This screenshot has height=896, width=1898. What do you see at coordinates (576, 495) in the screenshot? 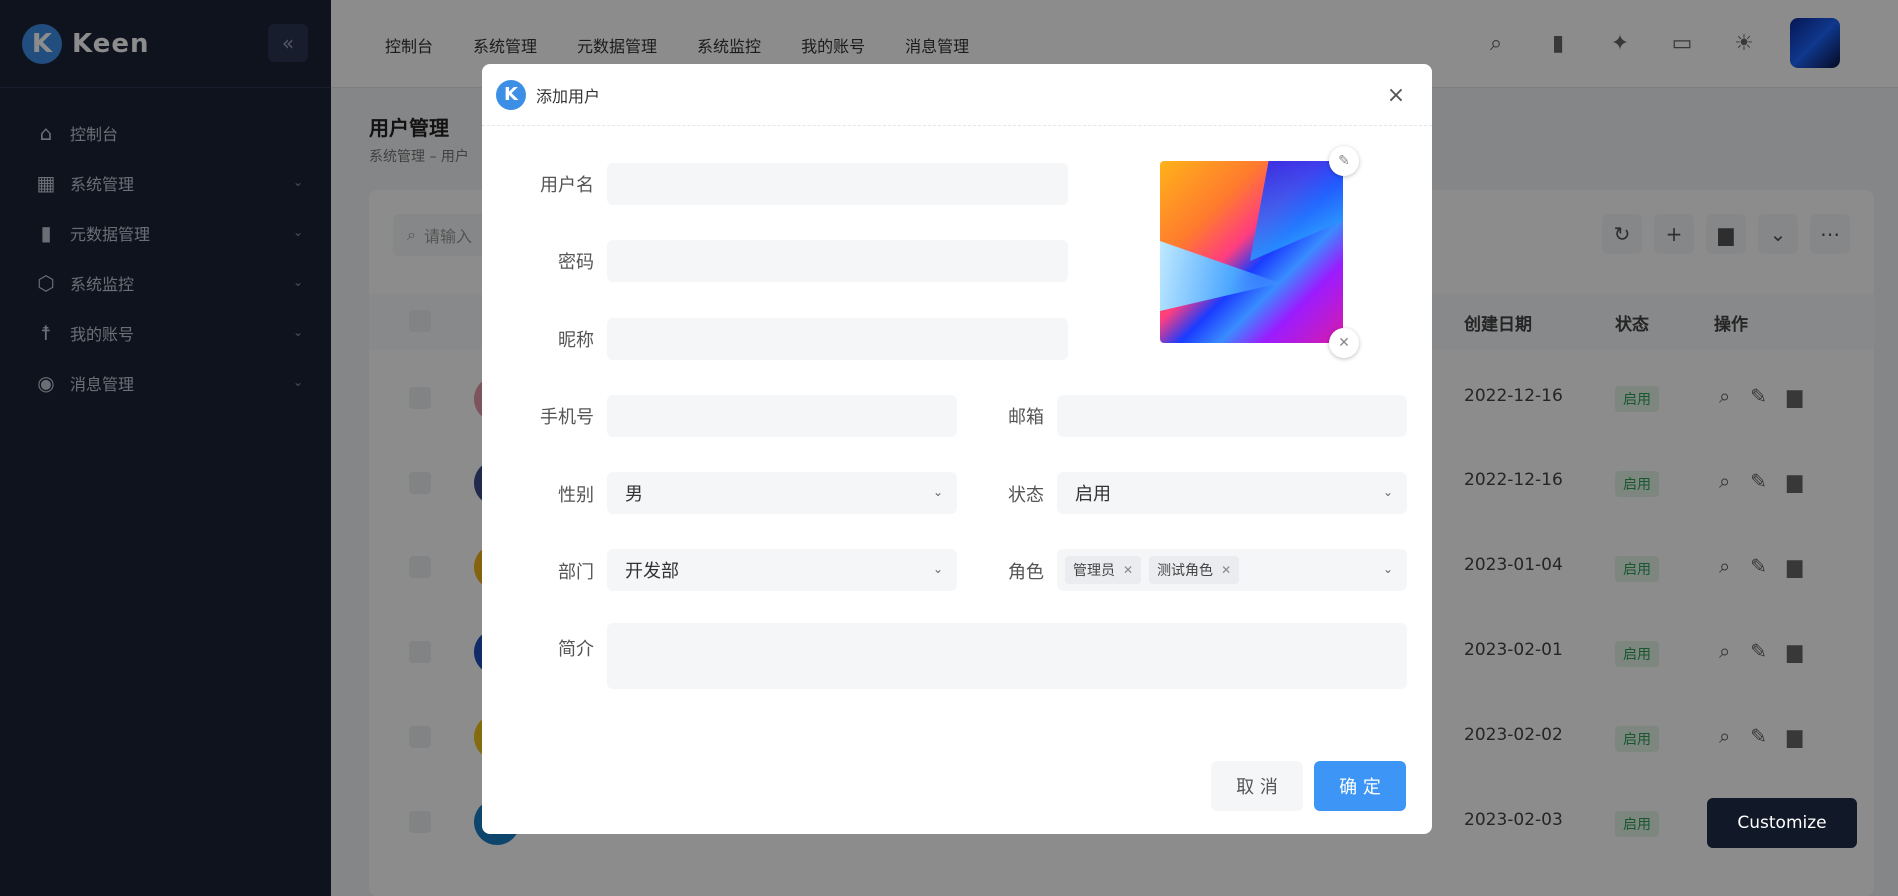
I see `gender-label: 性别` at bounding box center [576, 495].